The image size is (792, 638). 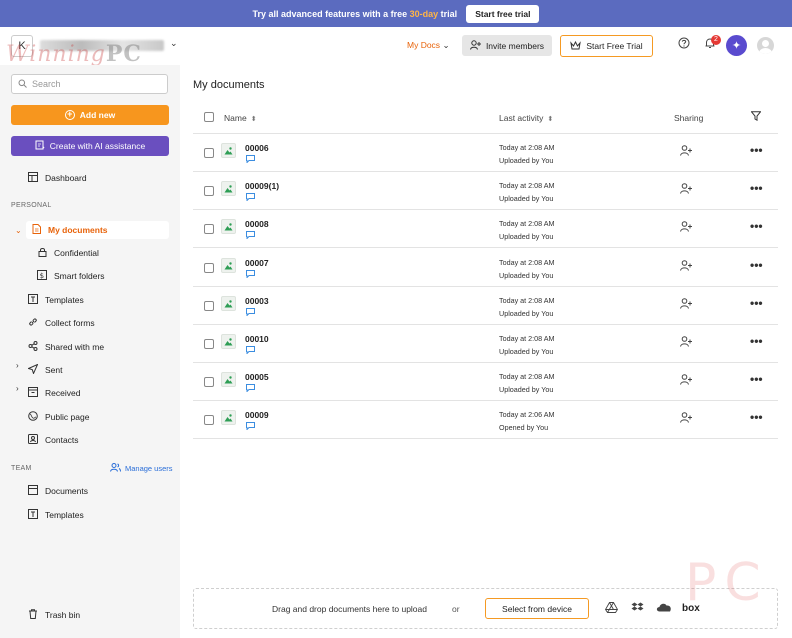 I want to click on table-row: 00005 Today at 2:08 AM Uploaded by You •••, so click(x=485, y=382).